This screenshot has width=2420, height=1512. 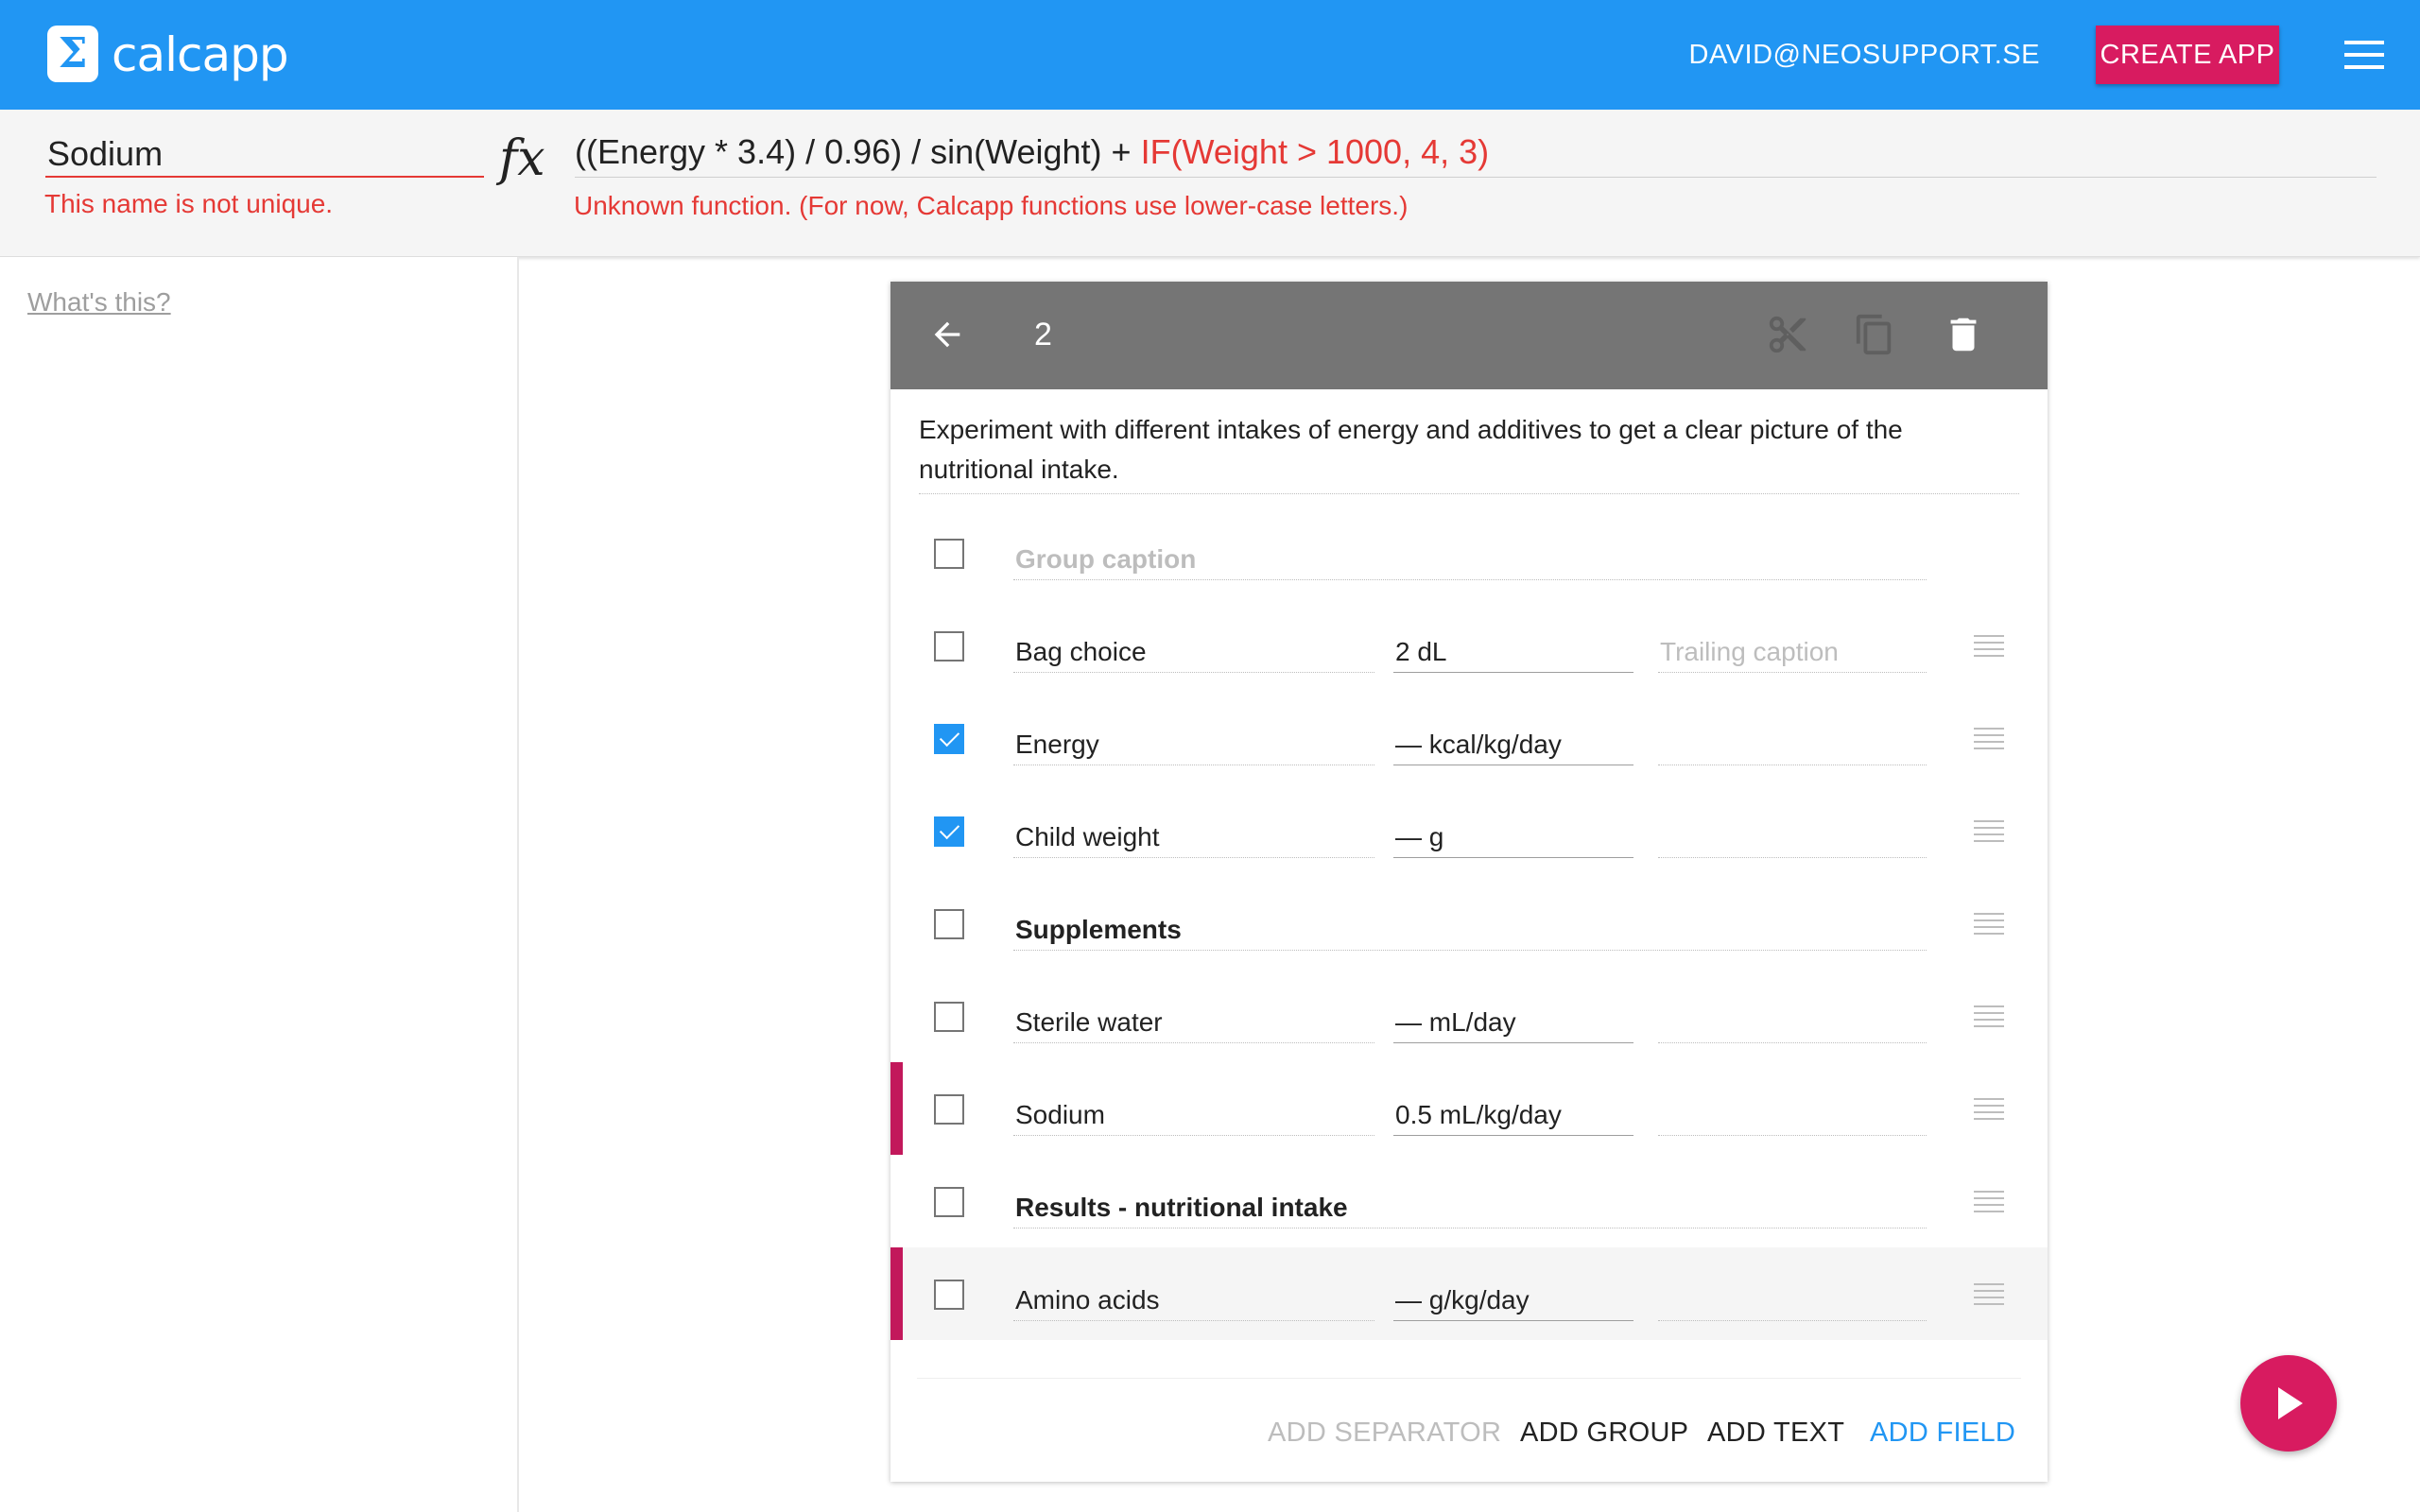 I want to click on preview-fab-button, so click(x=2288, y=1403).